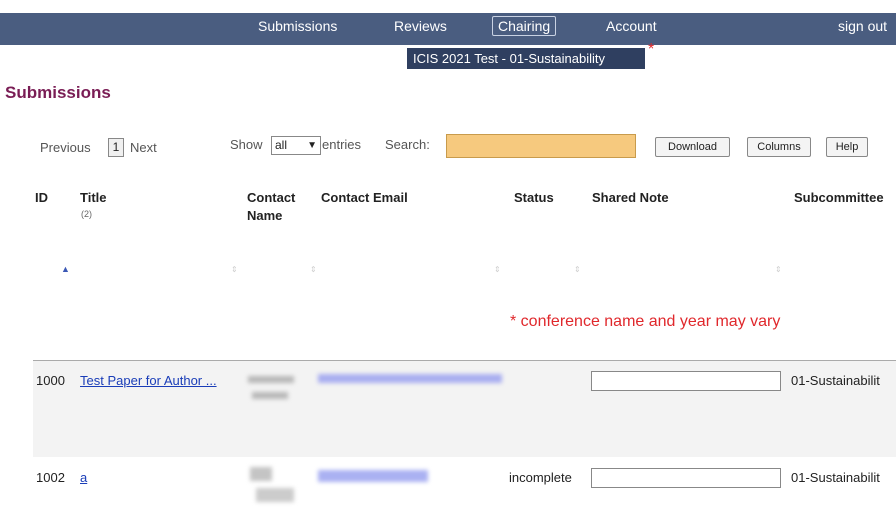  What do you see at coordinates (364, 198) in the screenshot?
I see `column-header-contact-email: Contact Email` at bounding box center [364, 198].